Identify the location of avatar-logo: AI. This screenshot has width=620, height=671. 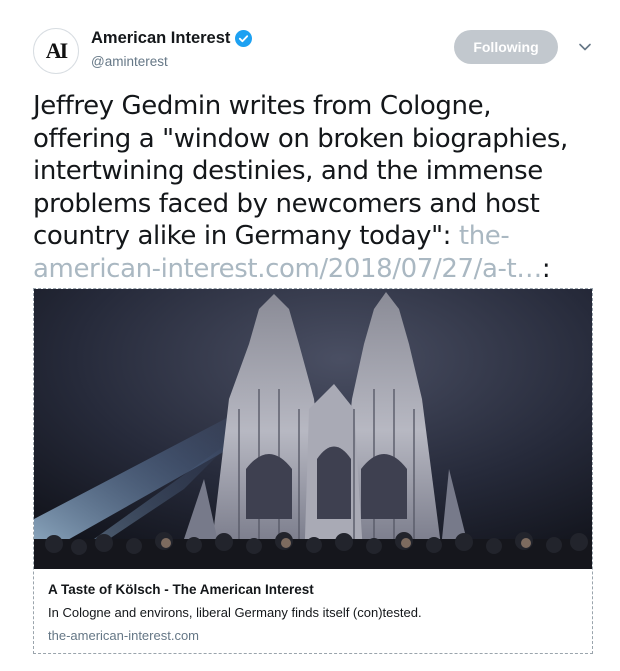
(56, 50).